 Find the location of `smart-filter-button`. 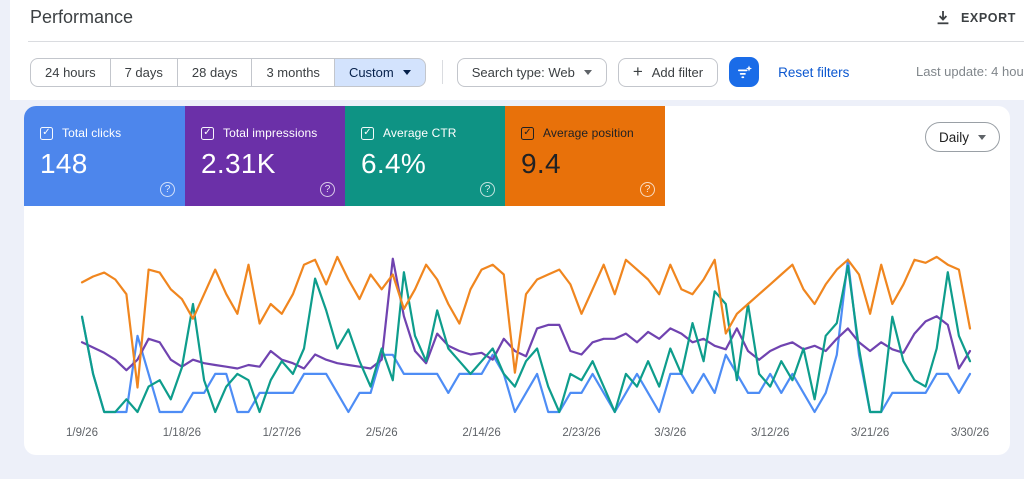

smart-filter-button is located at coordinates (744, 72).